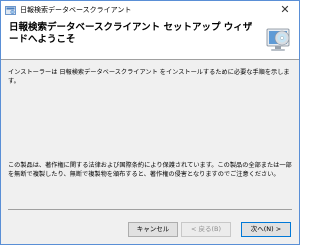 Image resolution: width=320 pixels, height=245 pixels. I want to click on close-icon: ✕, so click(285, 9).